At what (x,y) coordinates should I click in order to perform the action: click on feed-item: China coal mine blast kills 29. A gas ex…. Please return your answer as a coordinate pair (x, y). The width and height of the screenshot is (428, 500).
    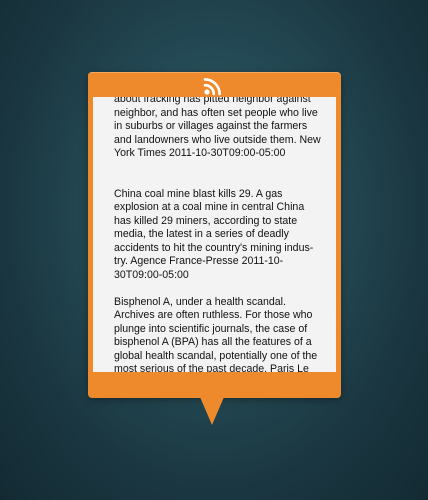
    Looking at the image, I should click on (219, 235).